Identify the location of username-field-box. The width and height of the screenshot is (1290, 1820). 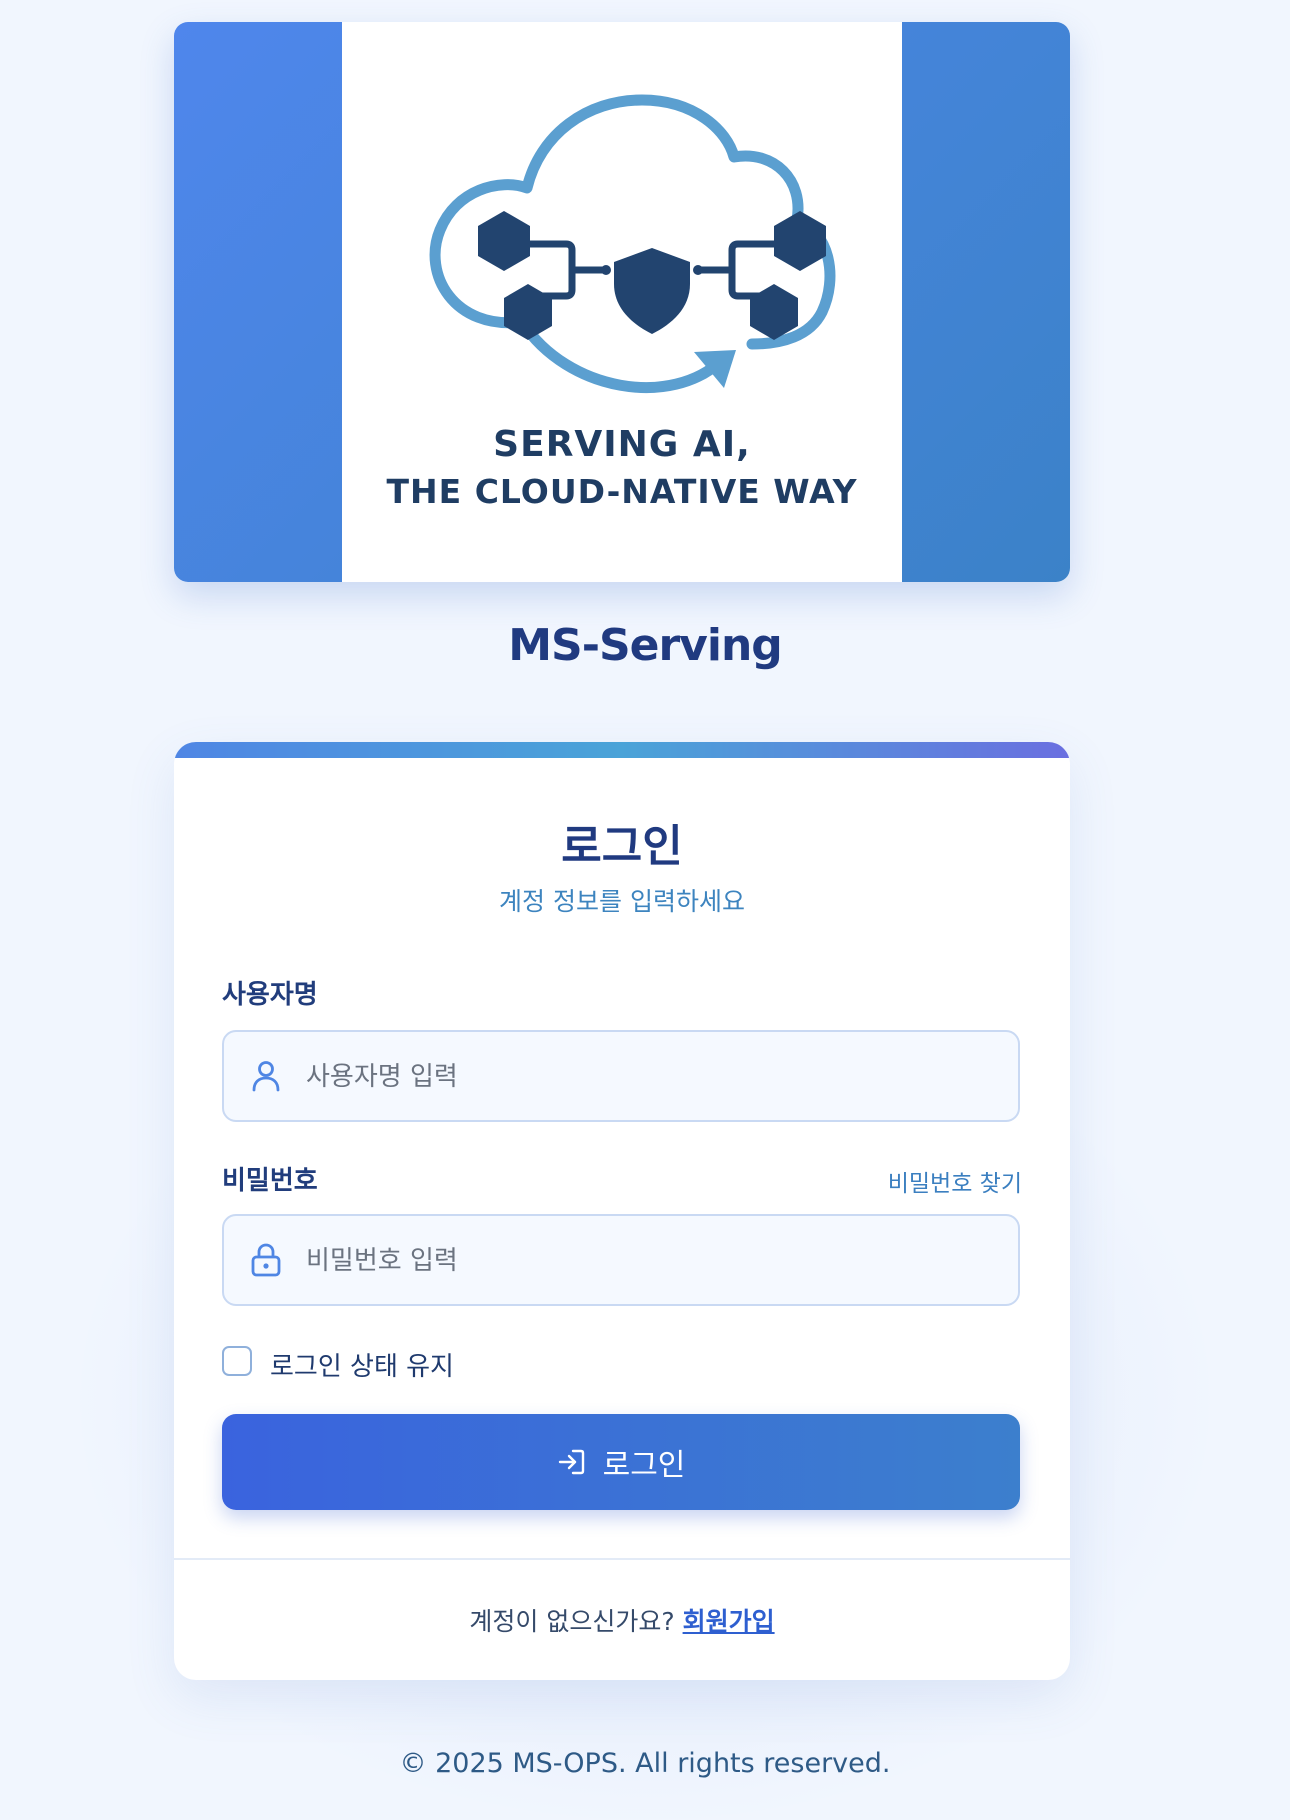
(621, 1076).